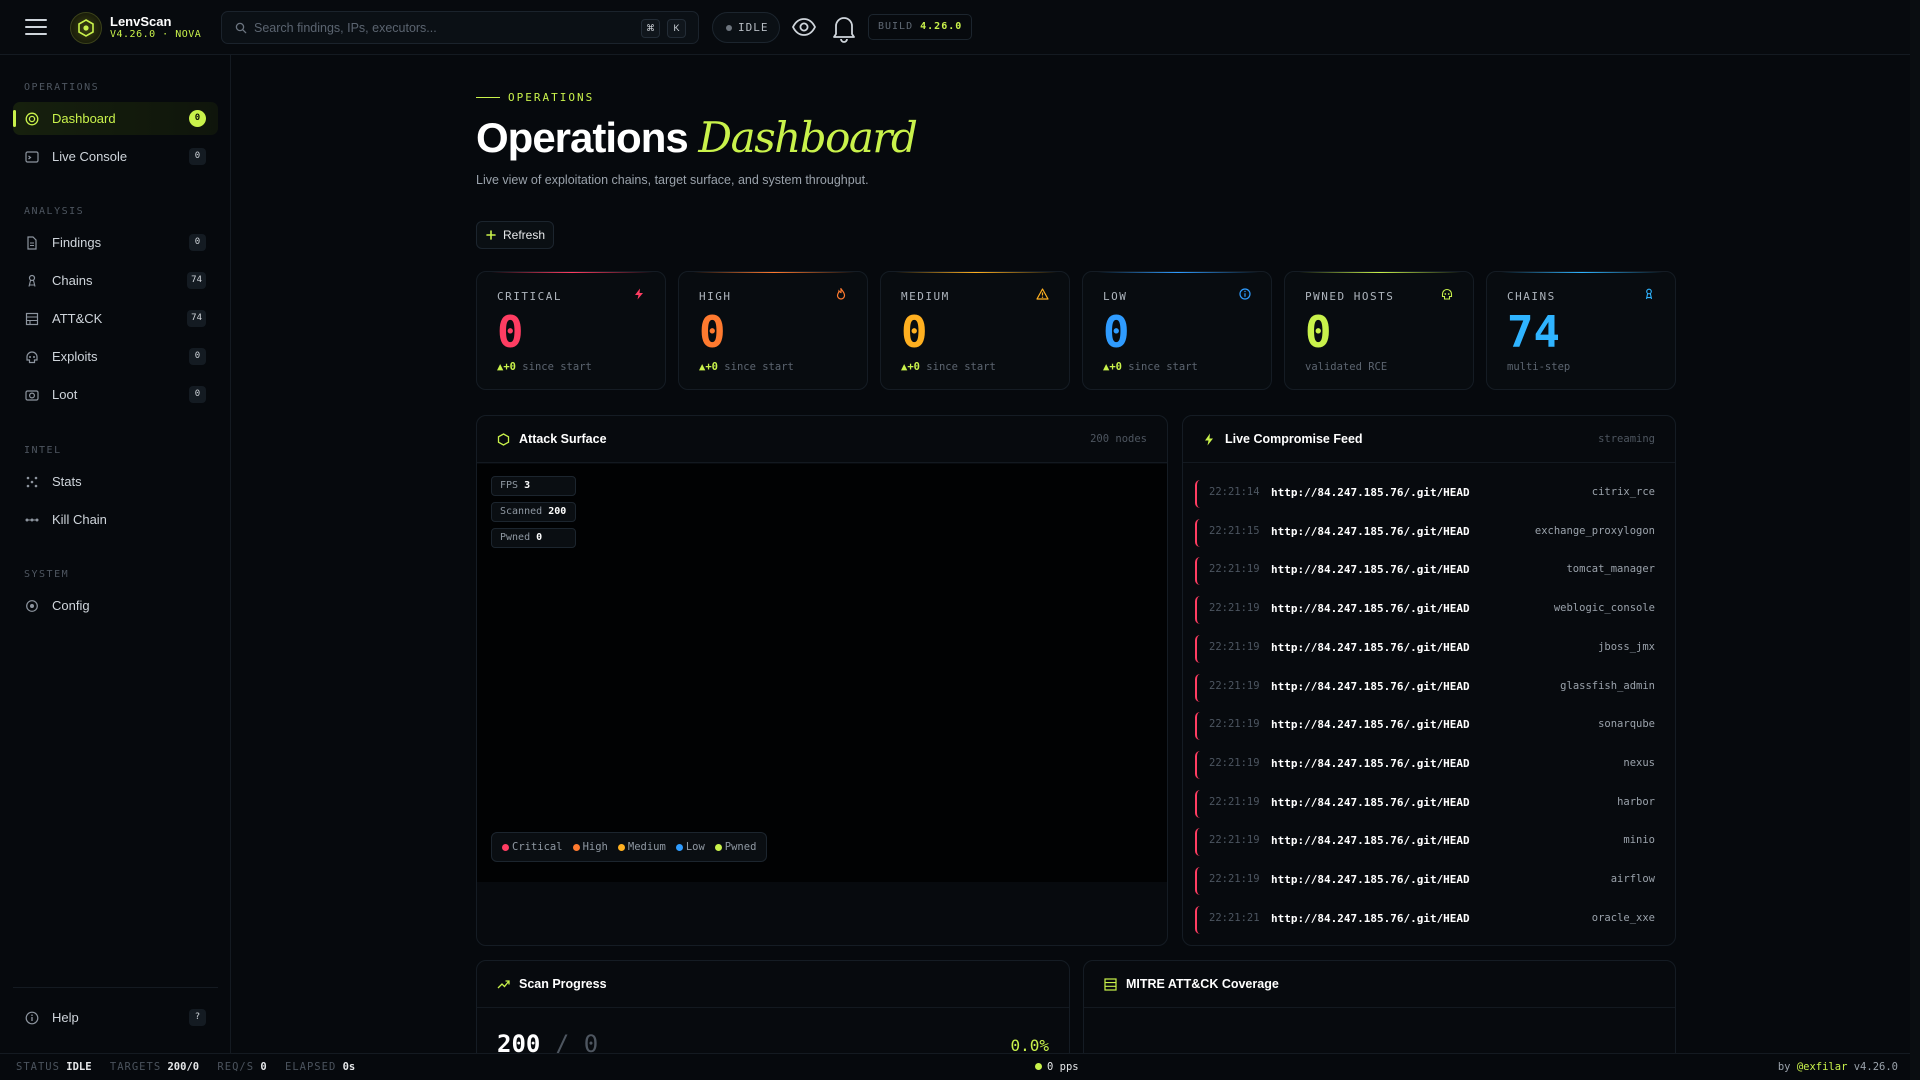 The height and width of the screenshot is (1080, 1920). What do you see at coordinates (1379, 984) in the screenshot?
I see `panel-header: MITRE ATT&CK Coverage` at bounding box center [1379, 984].